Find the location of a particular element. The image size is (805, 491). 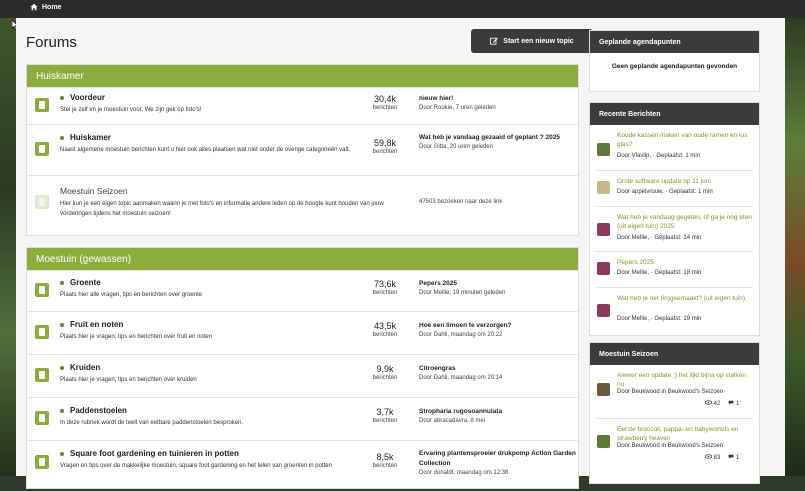

category-title: Huiskamer is located at coordinates (302, 76).